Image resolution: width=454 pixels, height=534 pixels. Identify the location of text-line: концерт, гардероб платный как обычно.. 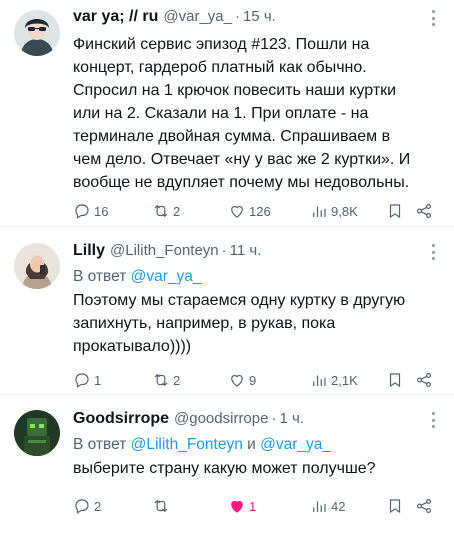
(220, 67).